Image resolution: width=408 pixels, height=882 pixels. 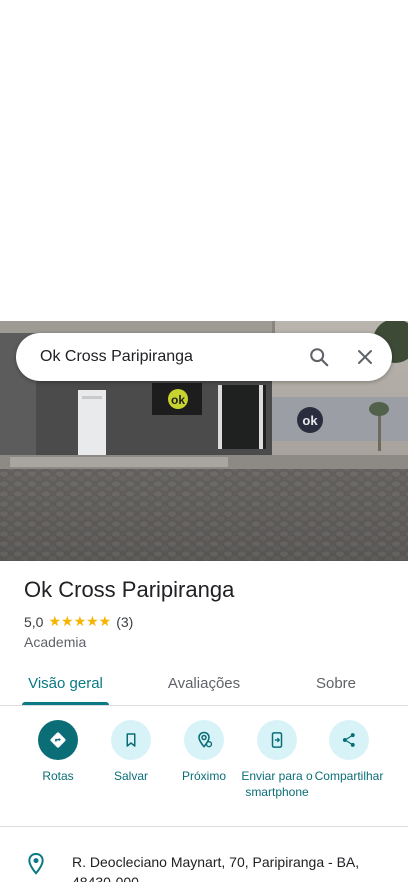 I want to click on tab-overview: Visão geral, so click(x=65, y=683).